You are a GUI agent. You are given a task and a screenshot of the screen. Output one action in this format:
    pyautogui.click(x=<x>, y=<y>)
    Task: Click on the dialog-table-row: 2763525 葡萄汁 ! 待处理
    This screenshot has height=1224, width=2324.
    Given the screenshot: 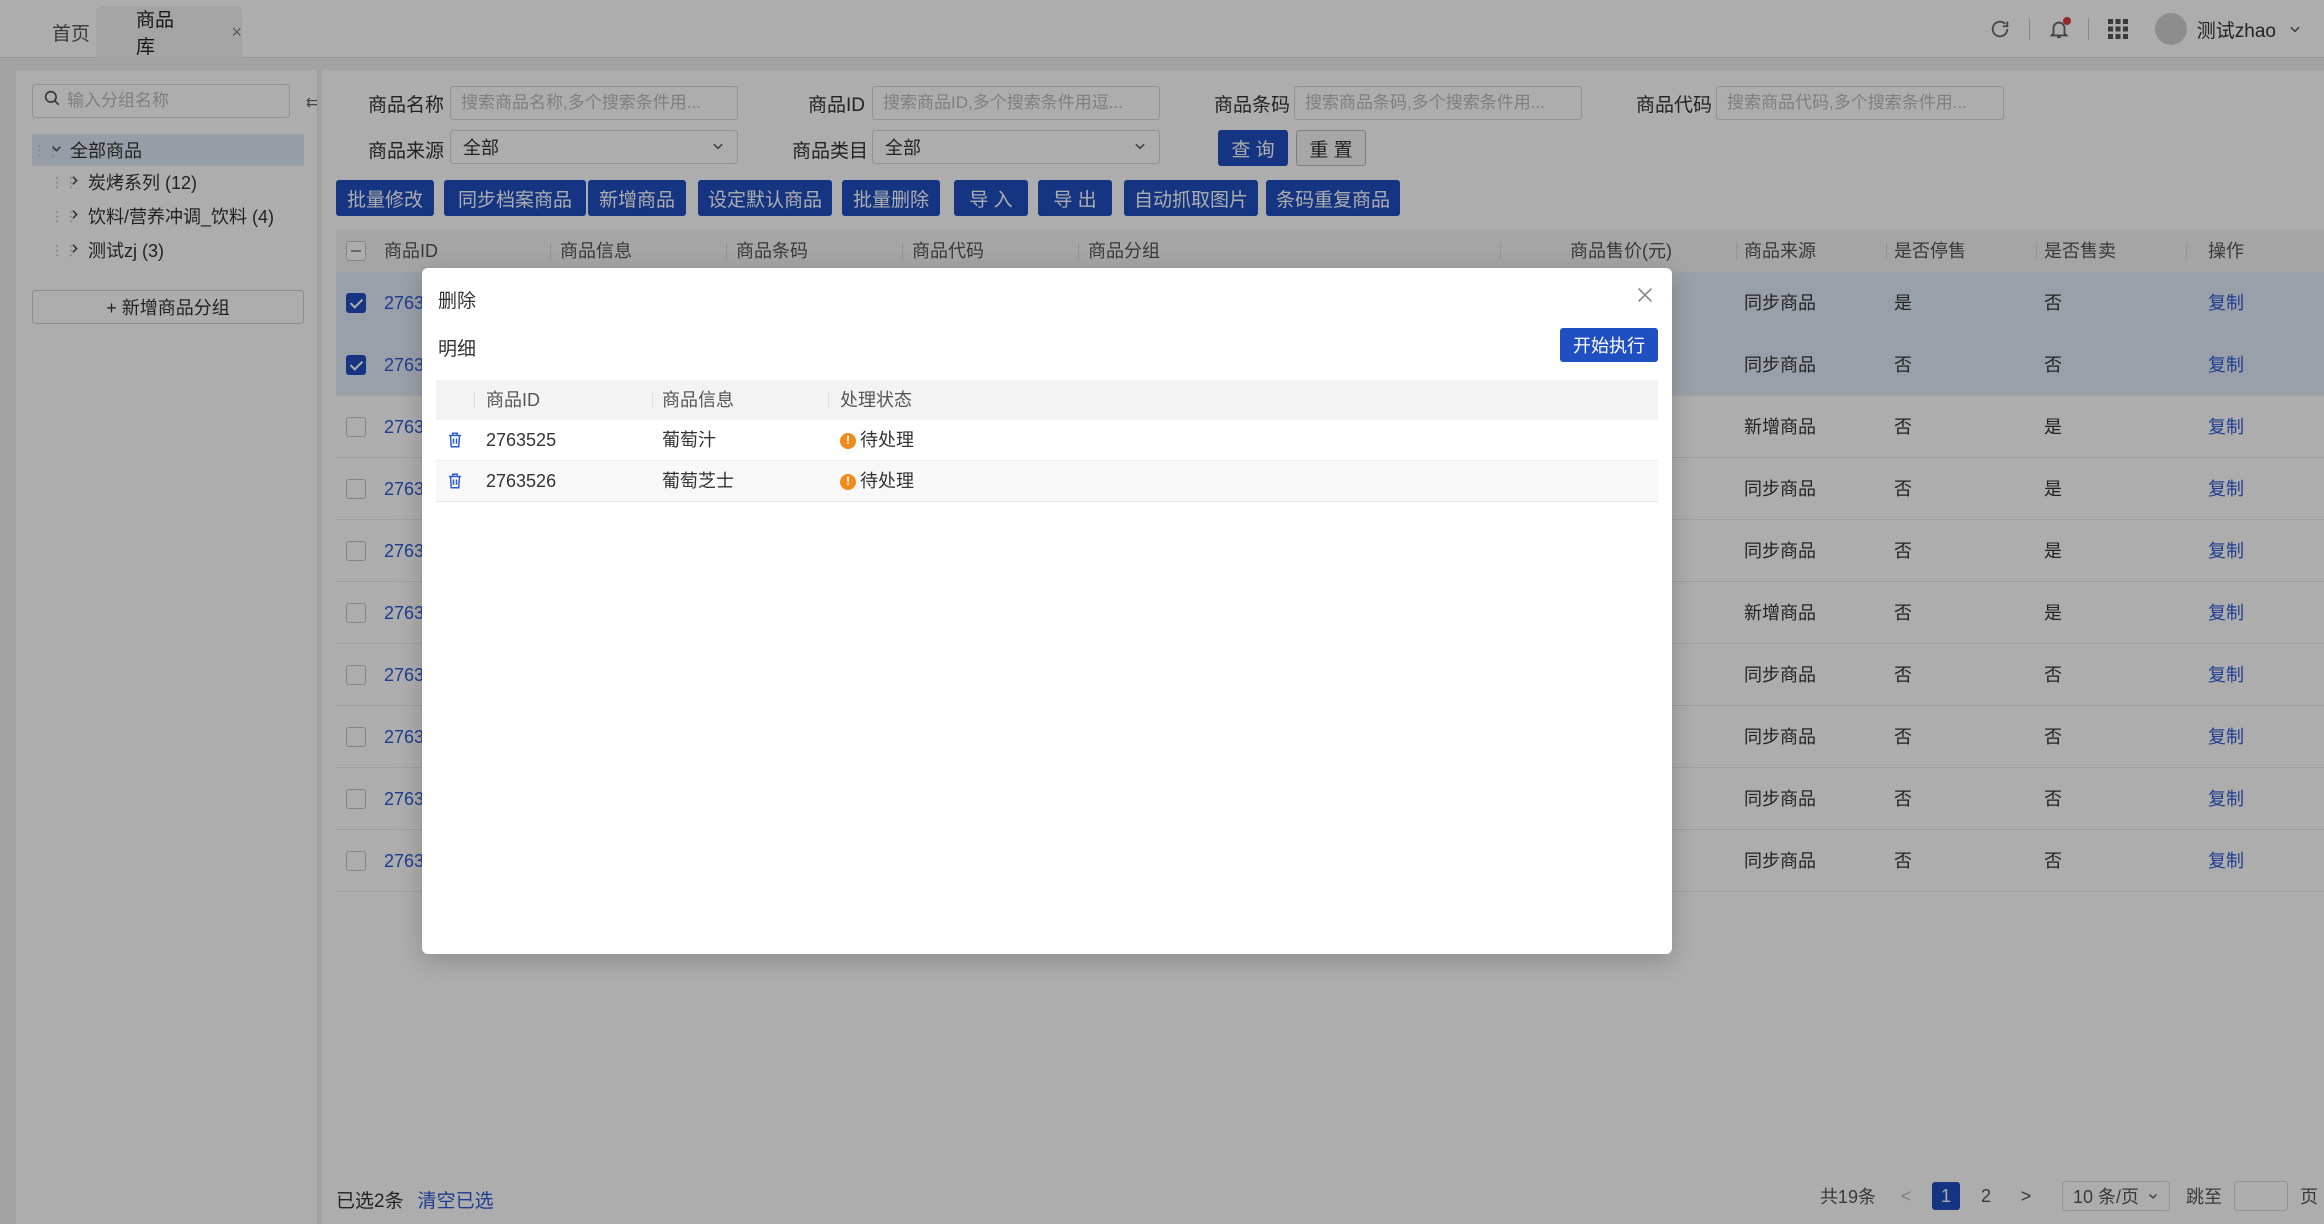 What is the action you would take?
    pyautogui.click(x=1047, y=440)
    